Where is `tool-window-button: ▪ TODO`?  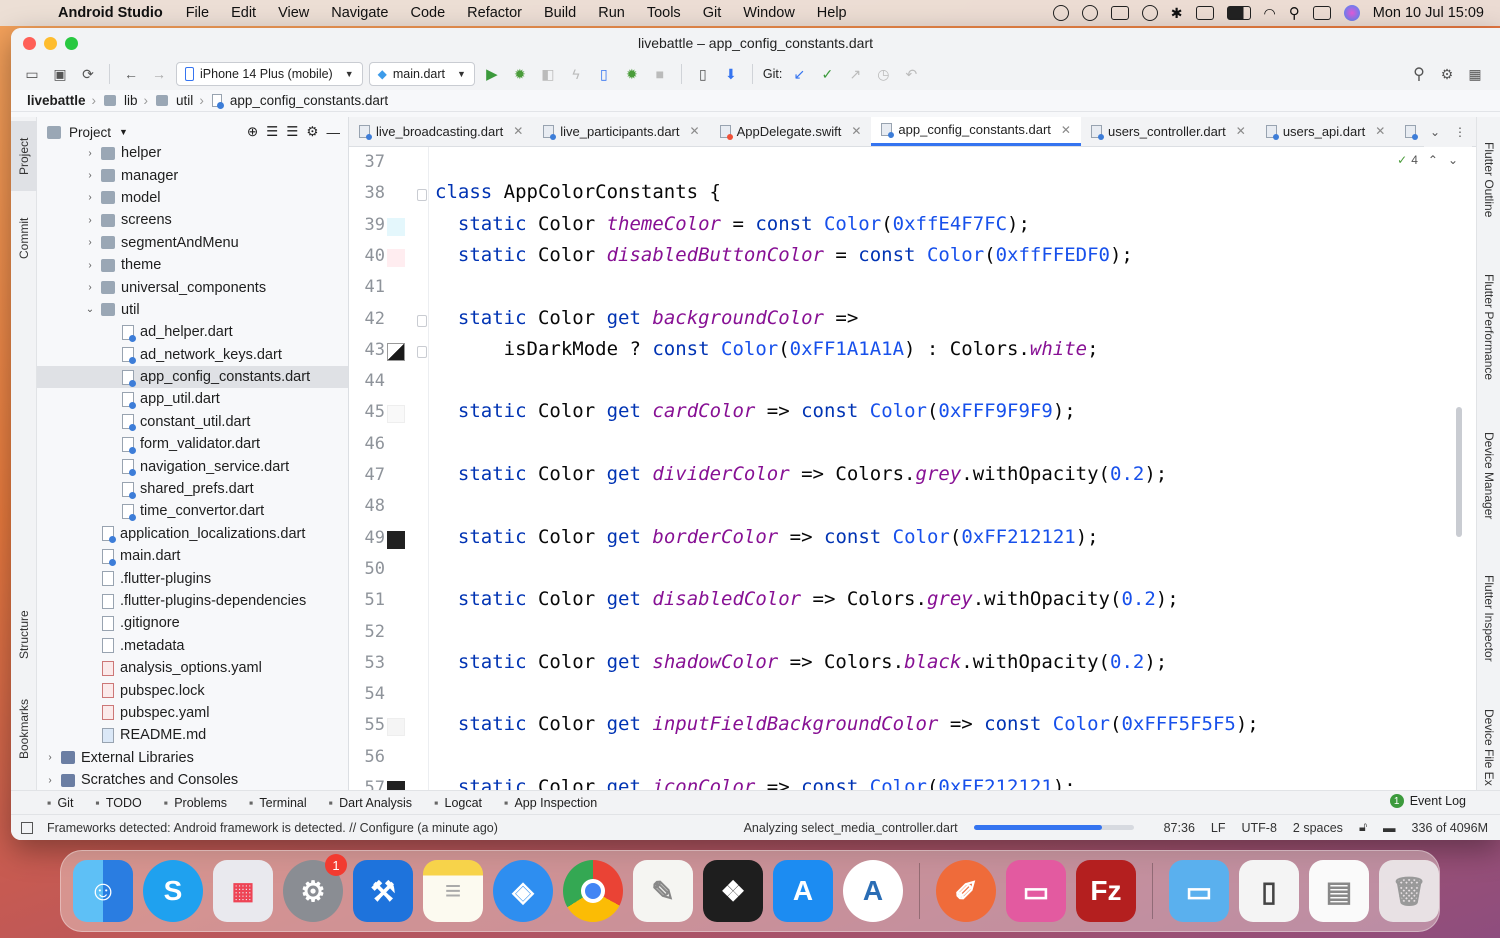
tool-window-button: ▪ TODO is located at coordinates (118, 803).